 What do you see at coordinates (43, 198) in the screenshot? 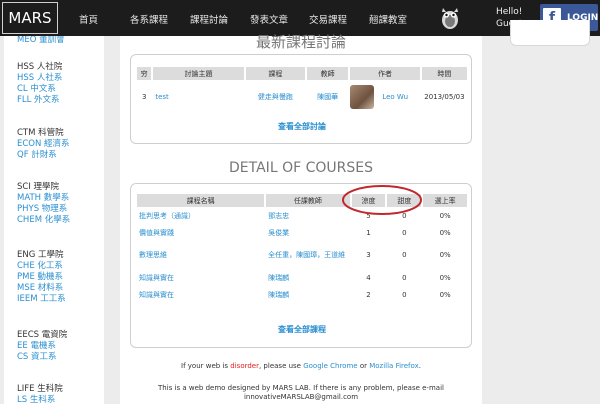
I see `sidebar-link: MATH 數學系` at bounding box center [43, 198].